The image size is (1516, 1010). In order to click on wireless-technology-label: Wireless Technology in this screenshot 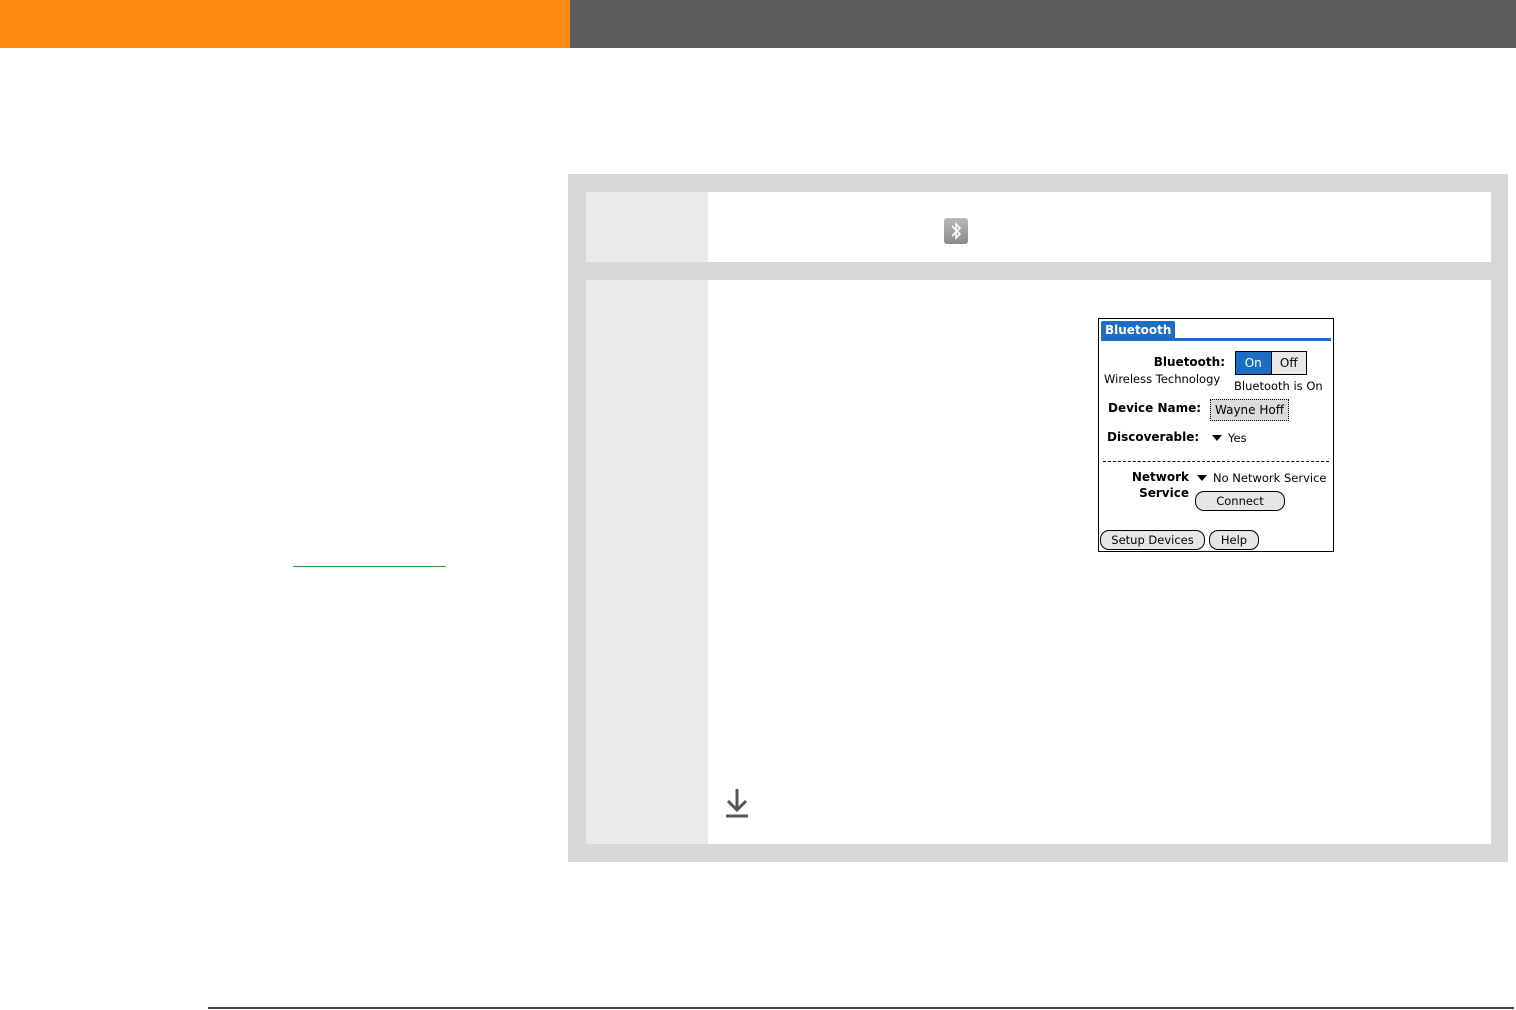, I will do `click(1162, 379)`.